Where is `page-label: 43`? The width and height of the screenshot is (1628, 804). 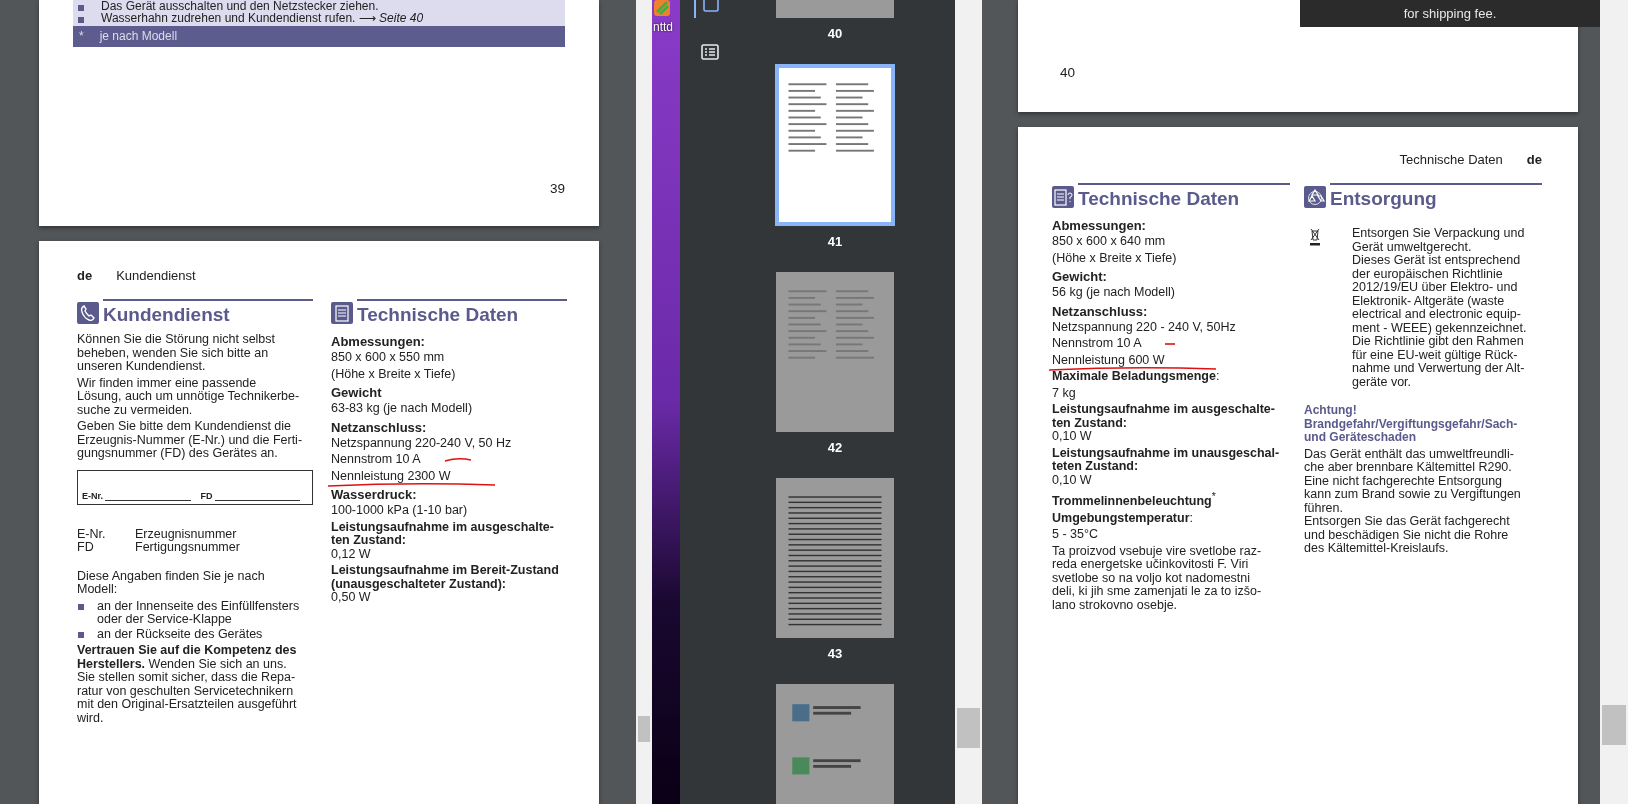 page-label: 43 is located at coordinates (835, 653).